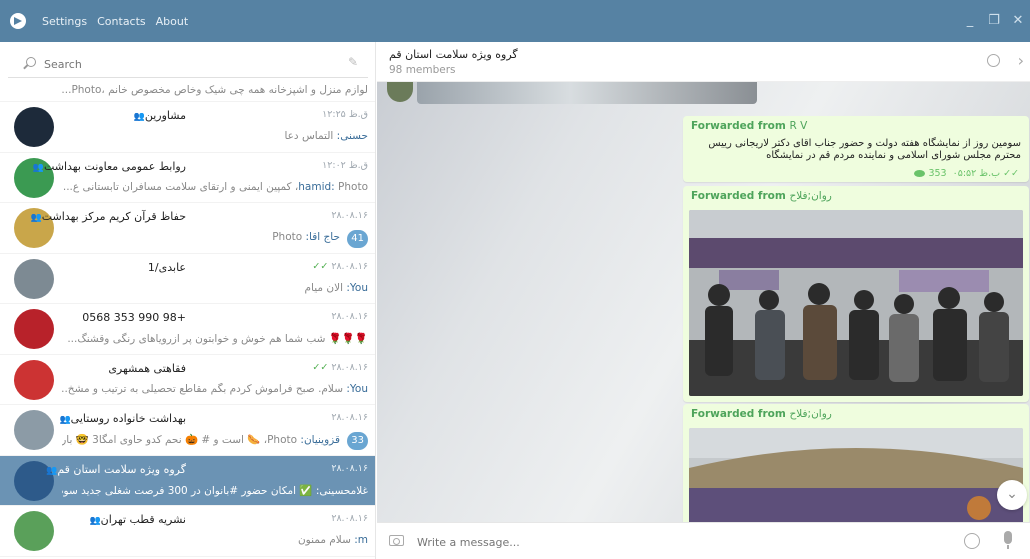 Image resolution: width=1030 pixels, height=559 pixels. I want to click on chat-list-item: نشریه قطب تهران👥 ۲۸.۰۸.۱۶ m: سلام ممنون, so click(187, 531).